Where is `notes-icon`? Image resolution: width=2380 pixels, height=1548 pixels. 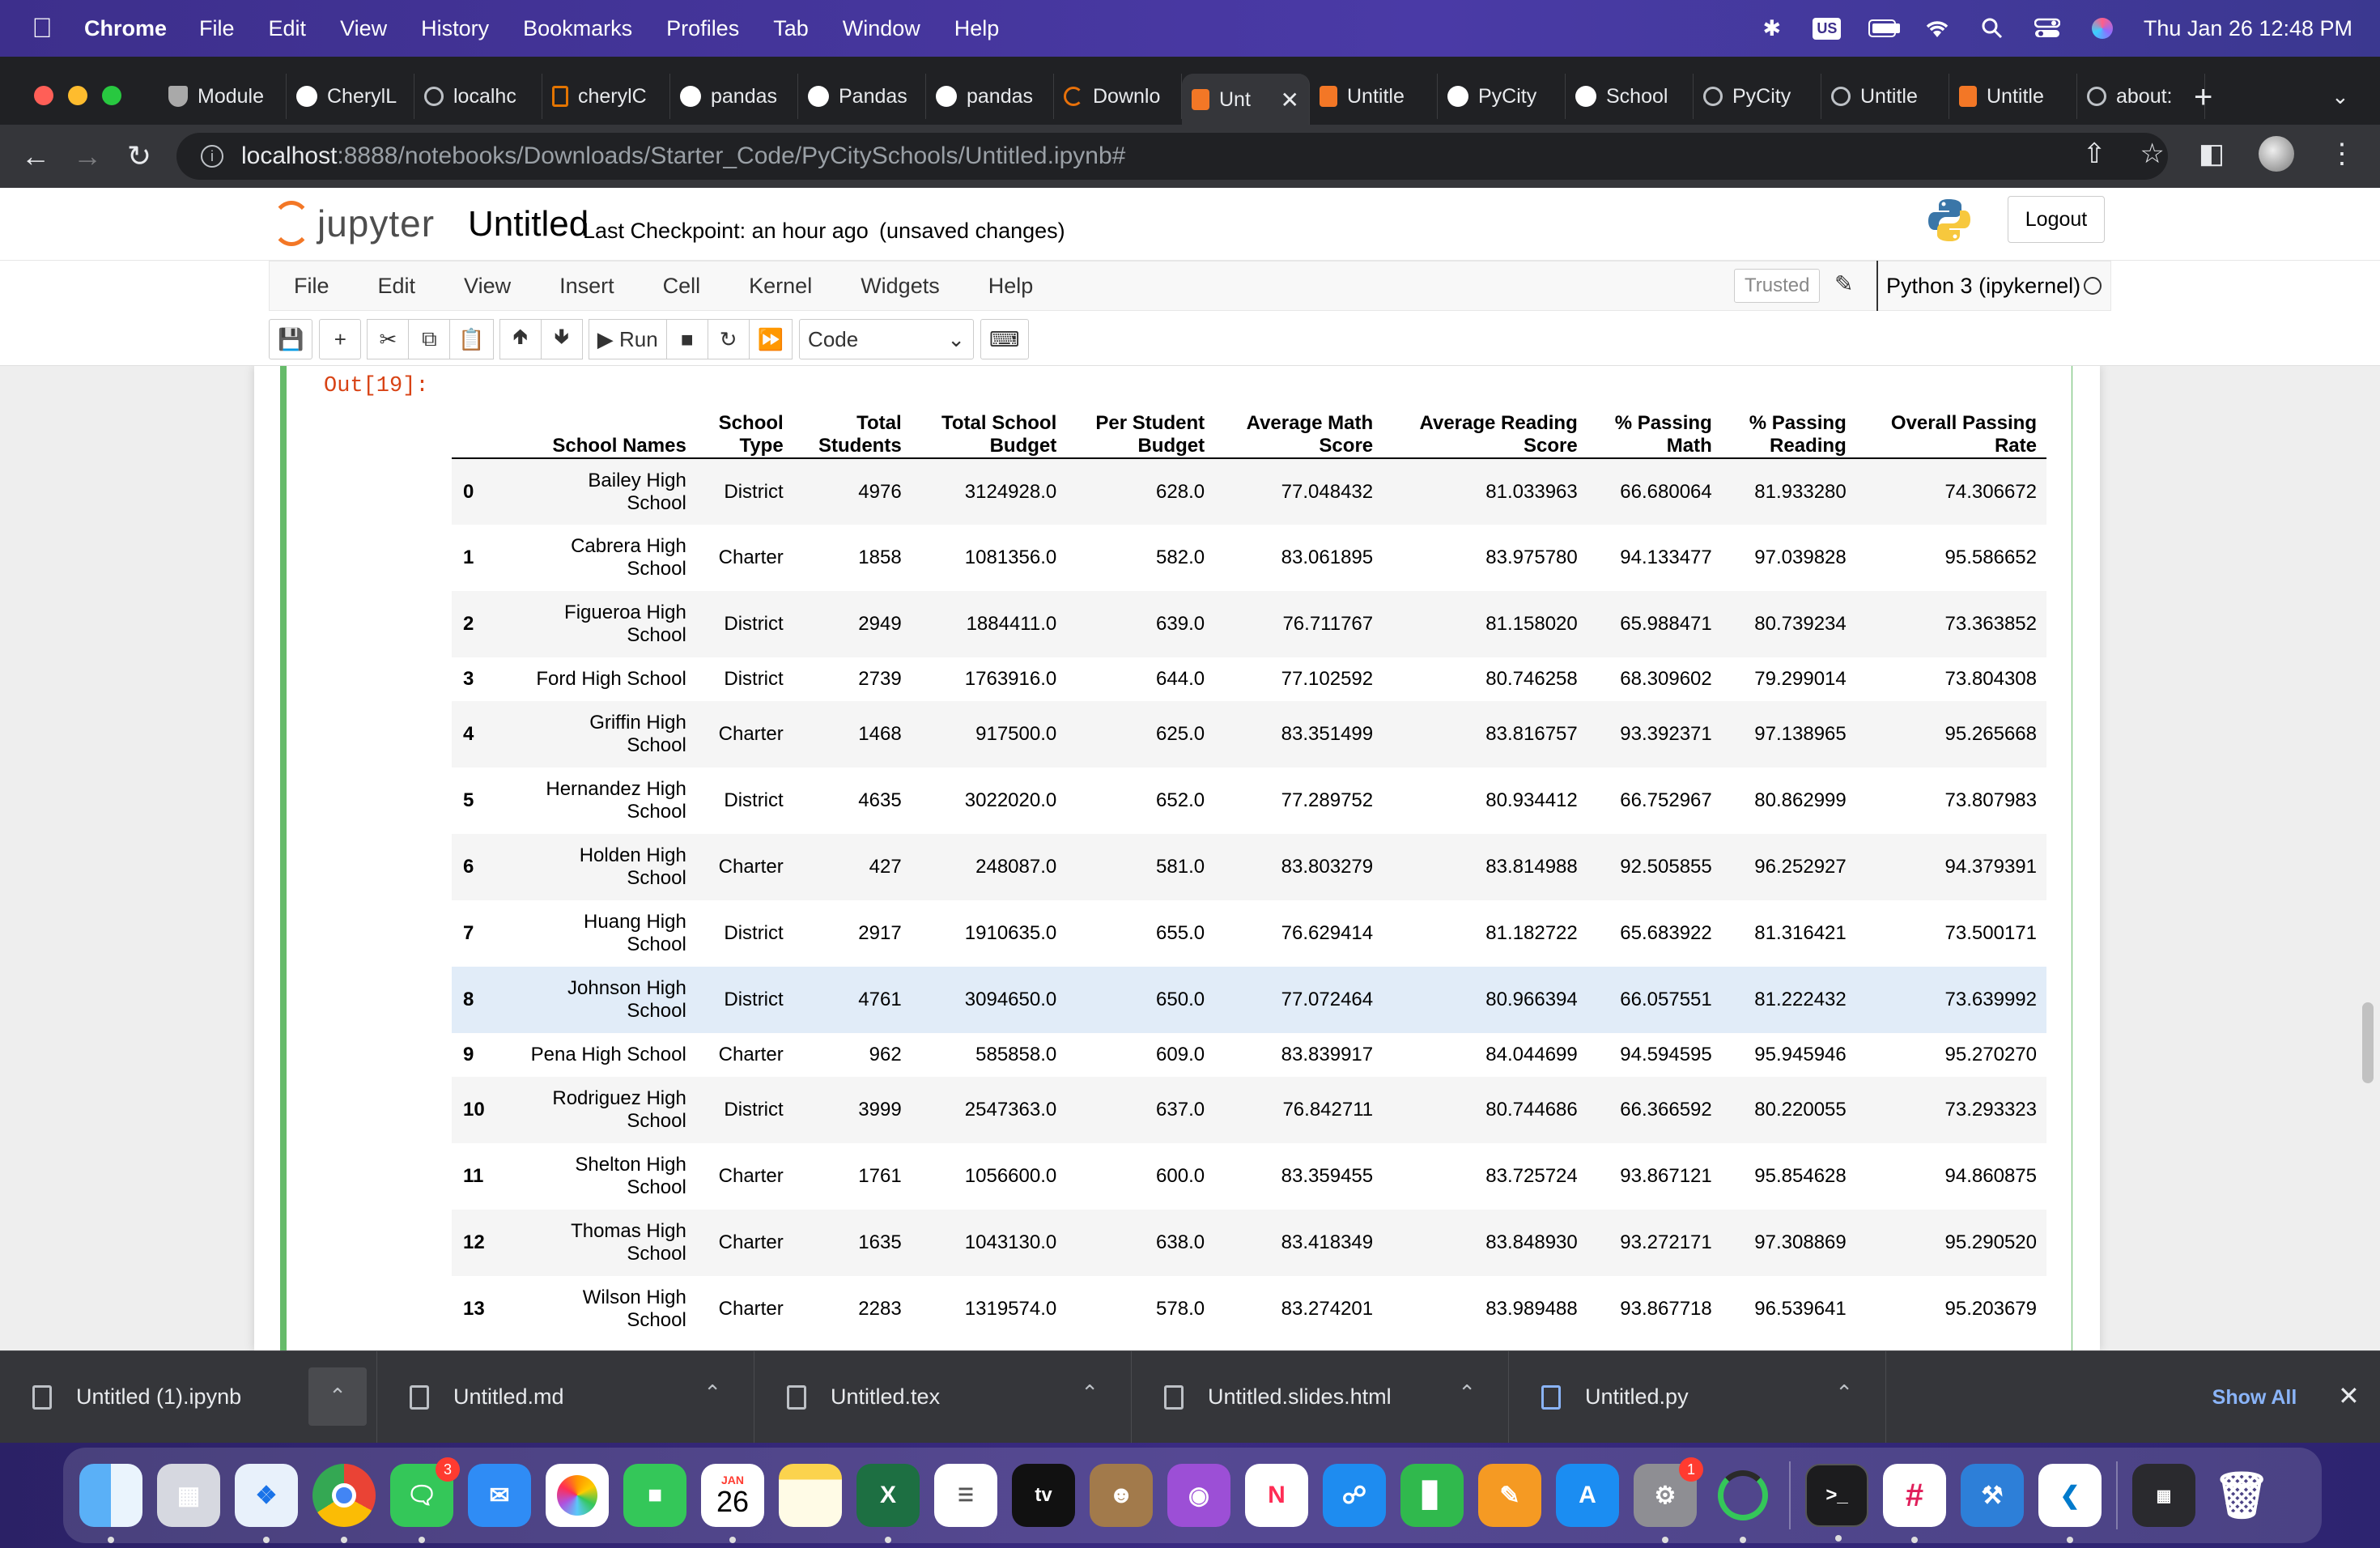
notes-icon is located at coordinates (810, 1495).